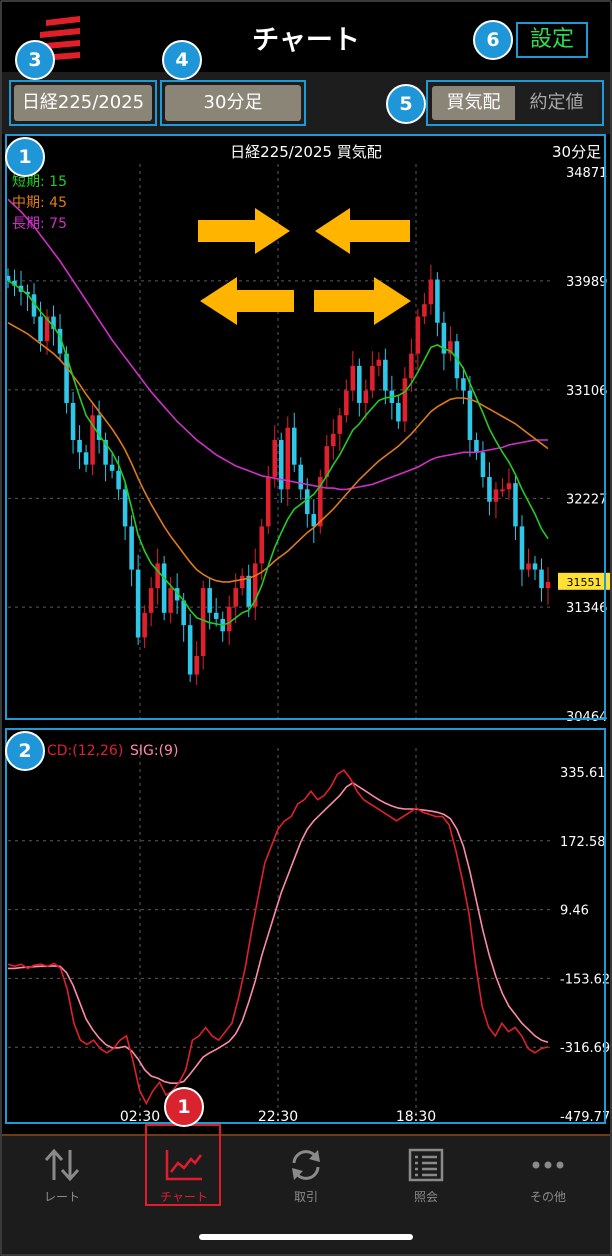  I want to click on settings-button: 設定, so click(552, 40).